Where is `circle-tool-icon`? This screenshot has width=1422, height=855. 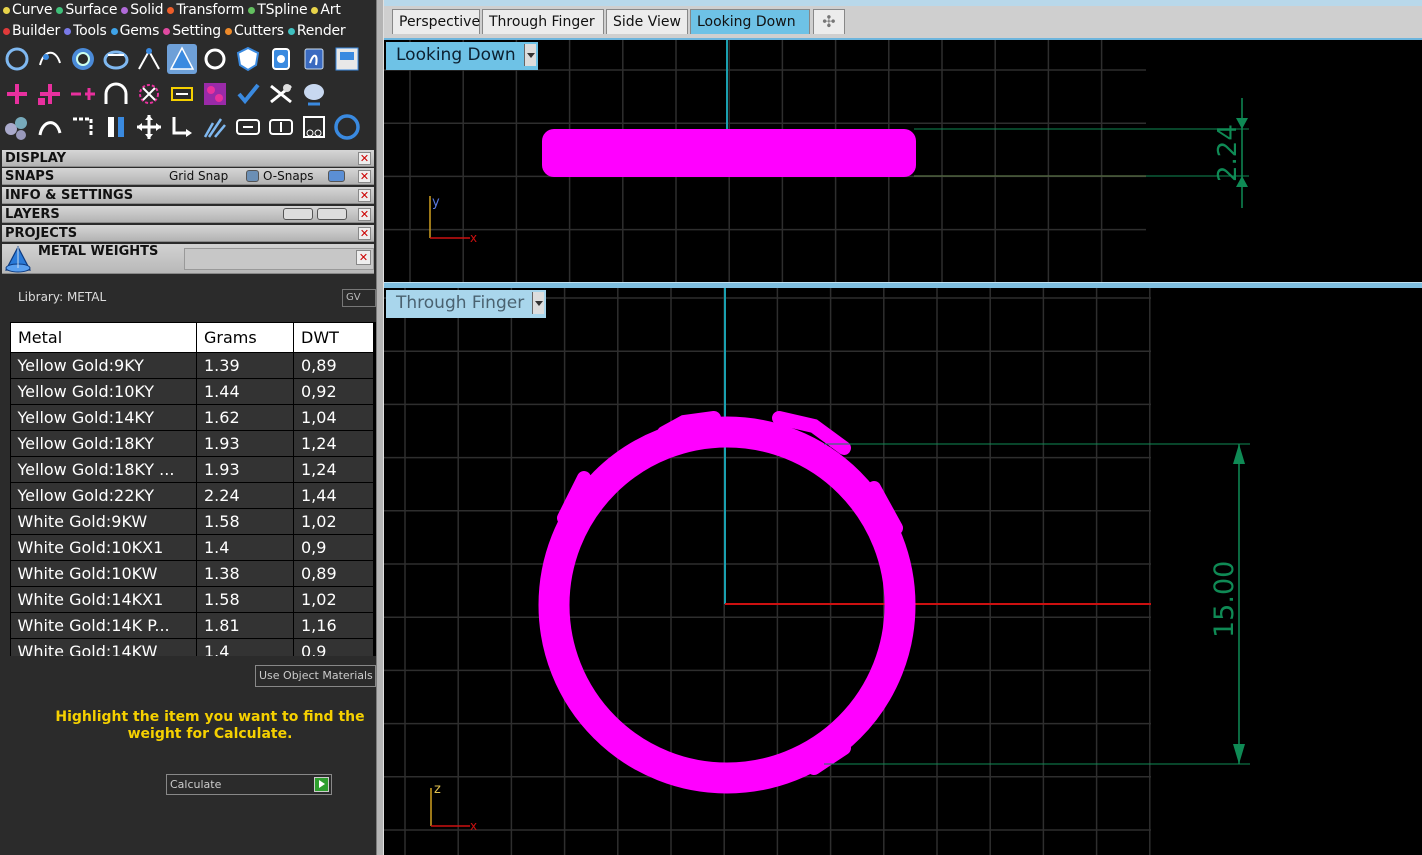 circle-tool-icon is located at coordinates (17, 59).